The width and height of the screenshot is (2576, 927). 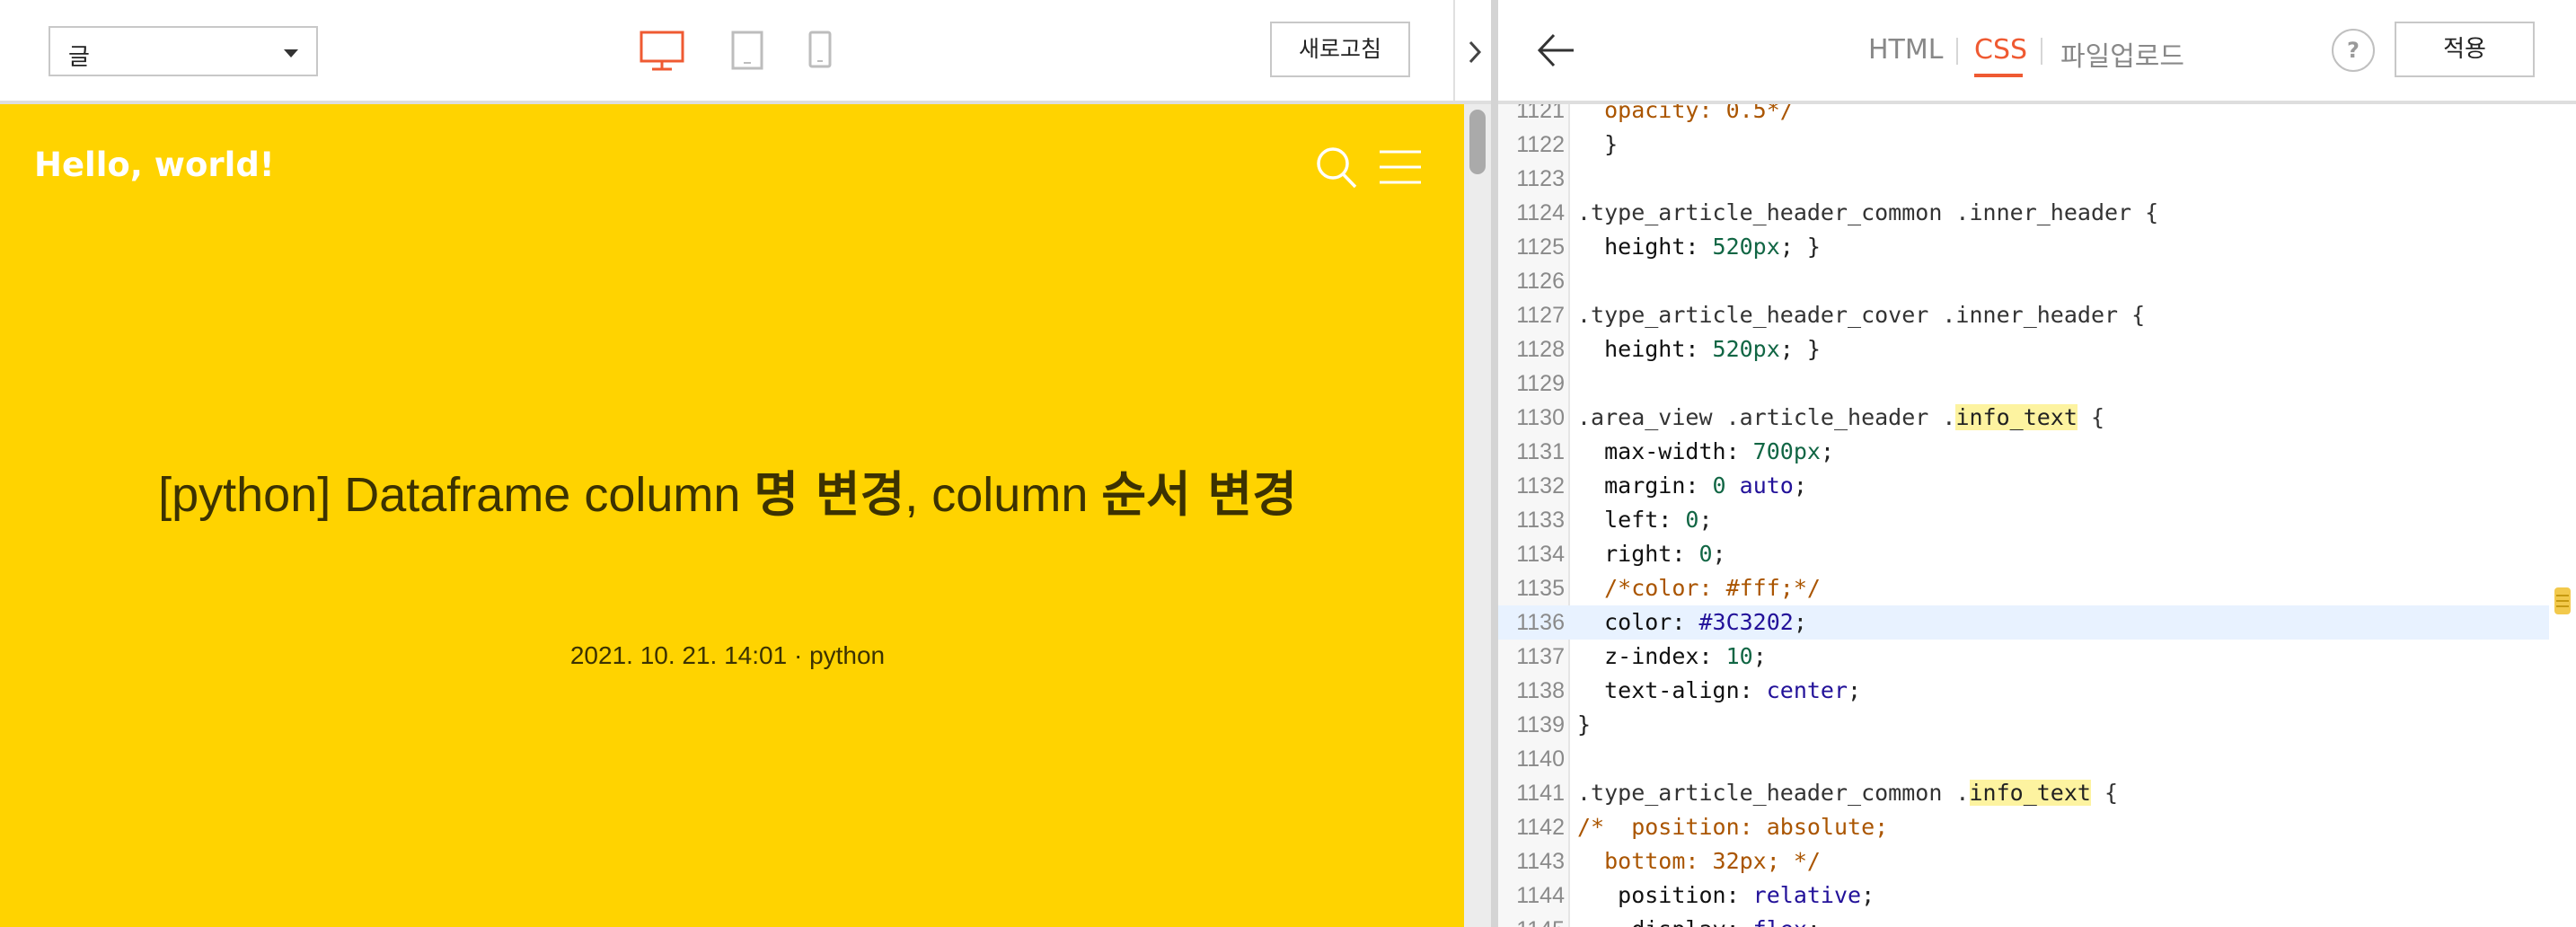 What do you see at coordinates (2023, 725) in the screenshot?
I see `code-line: 1139}` at bounding box center [2023, 725].